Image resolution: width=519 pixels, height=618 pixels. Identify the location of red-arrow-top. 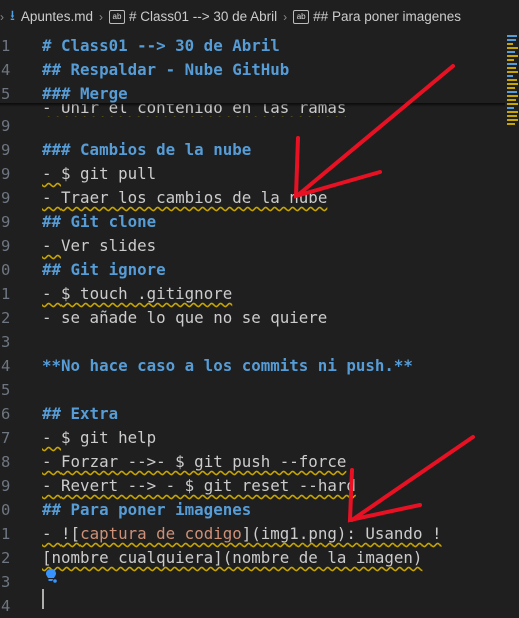
(374, 131).